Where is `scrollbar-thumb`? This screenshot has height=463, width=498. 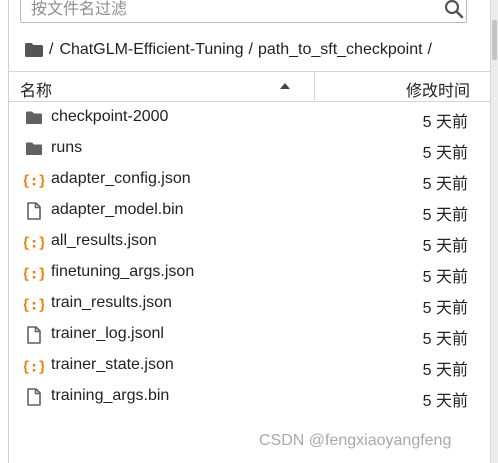
scrollbar-thumb is located at coordinates (494, 40).